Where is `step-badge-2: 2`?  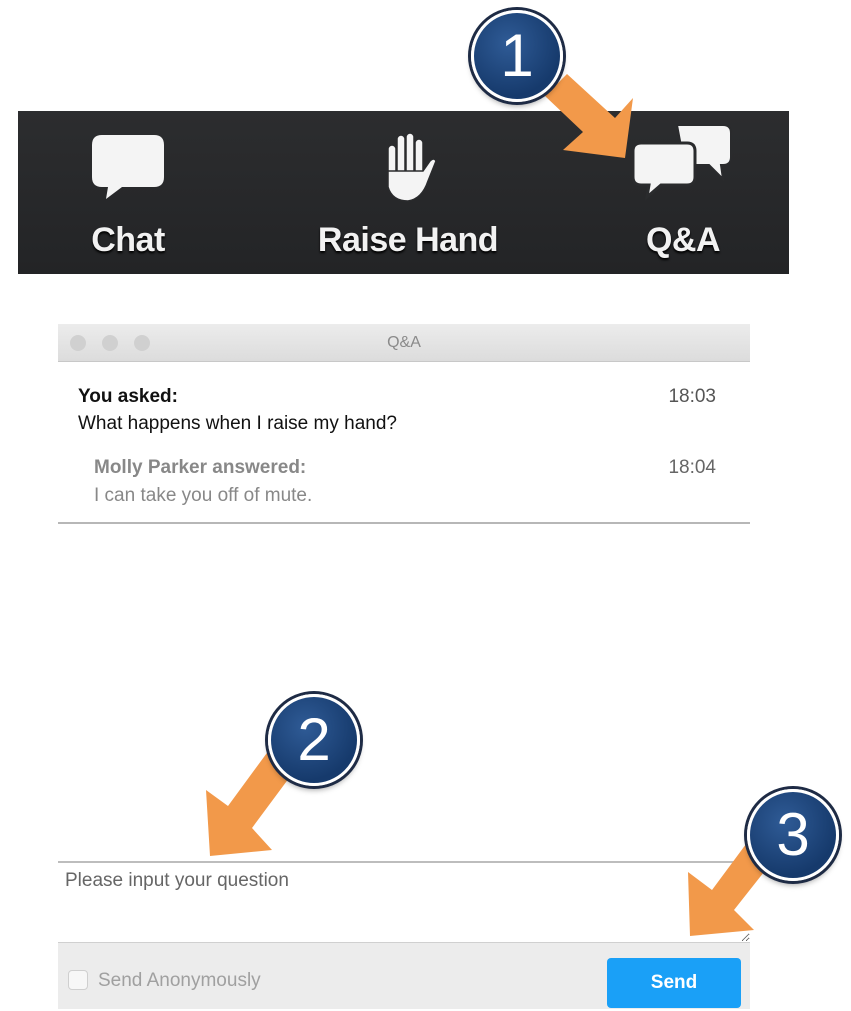
step-badge-2: 2 is located at coordinates (314, 740).